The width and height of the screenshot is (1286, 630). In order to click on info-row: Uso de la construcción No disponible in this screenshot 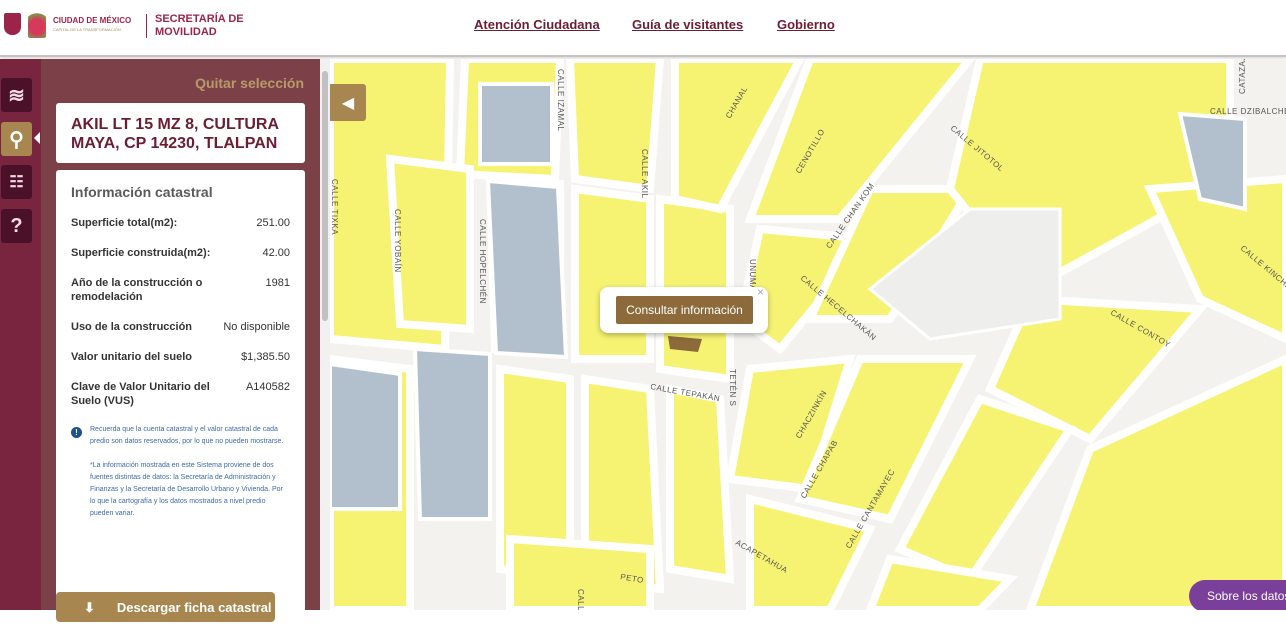, I will do `click(180, 327)`.